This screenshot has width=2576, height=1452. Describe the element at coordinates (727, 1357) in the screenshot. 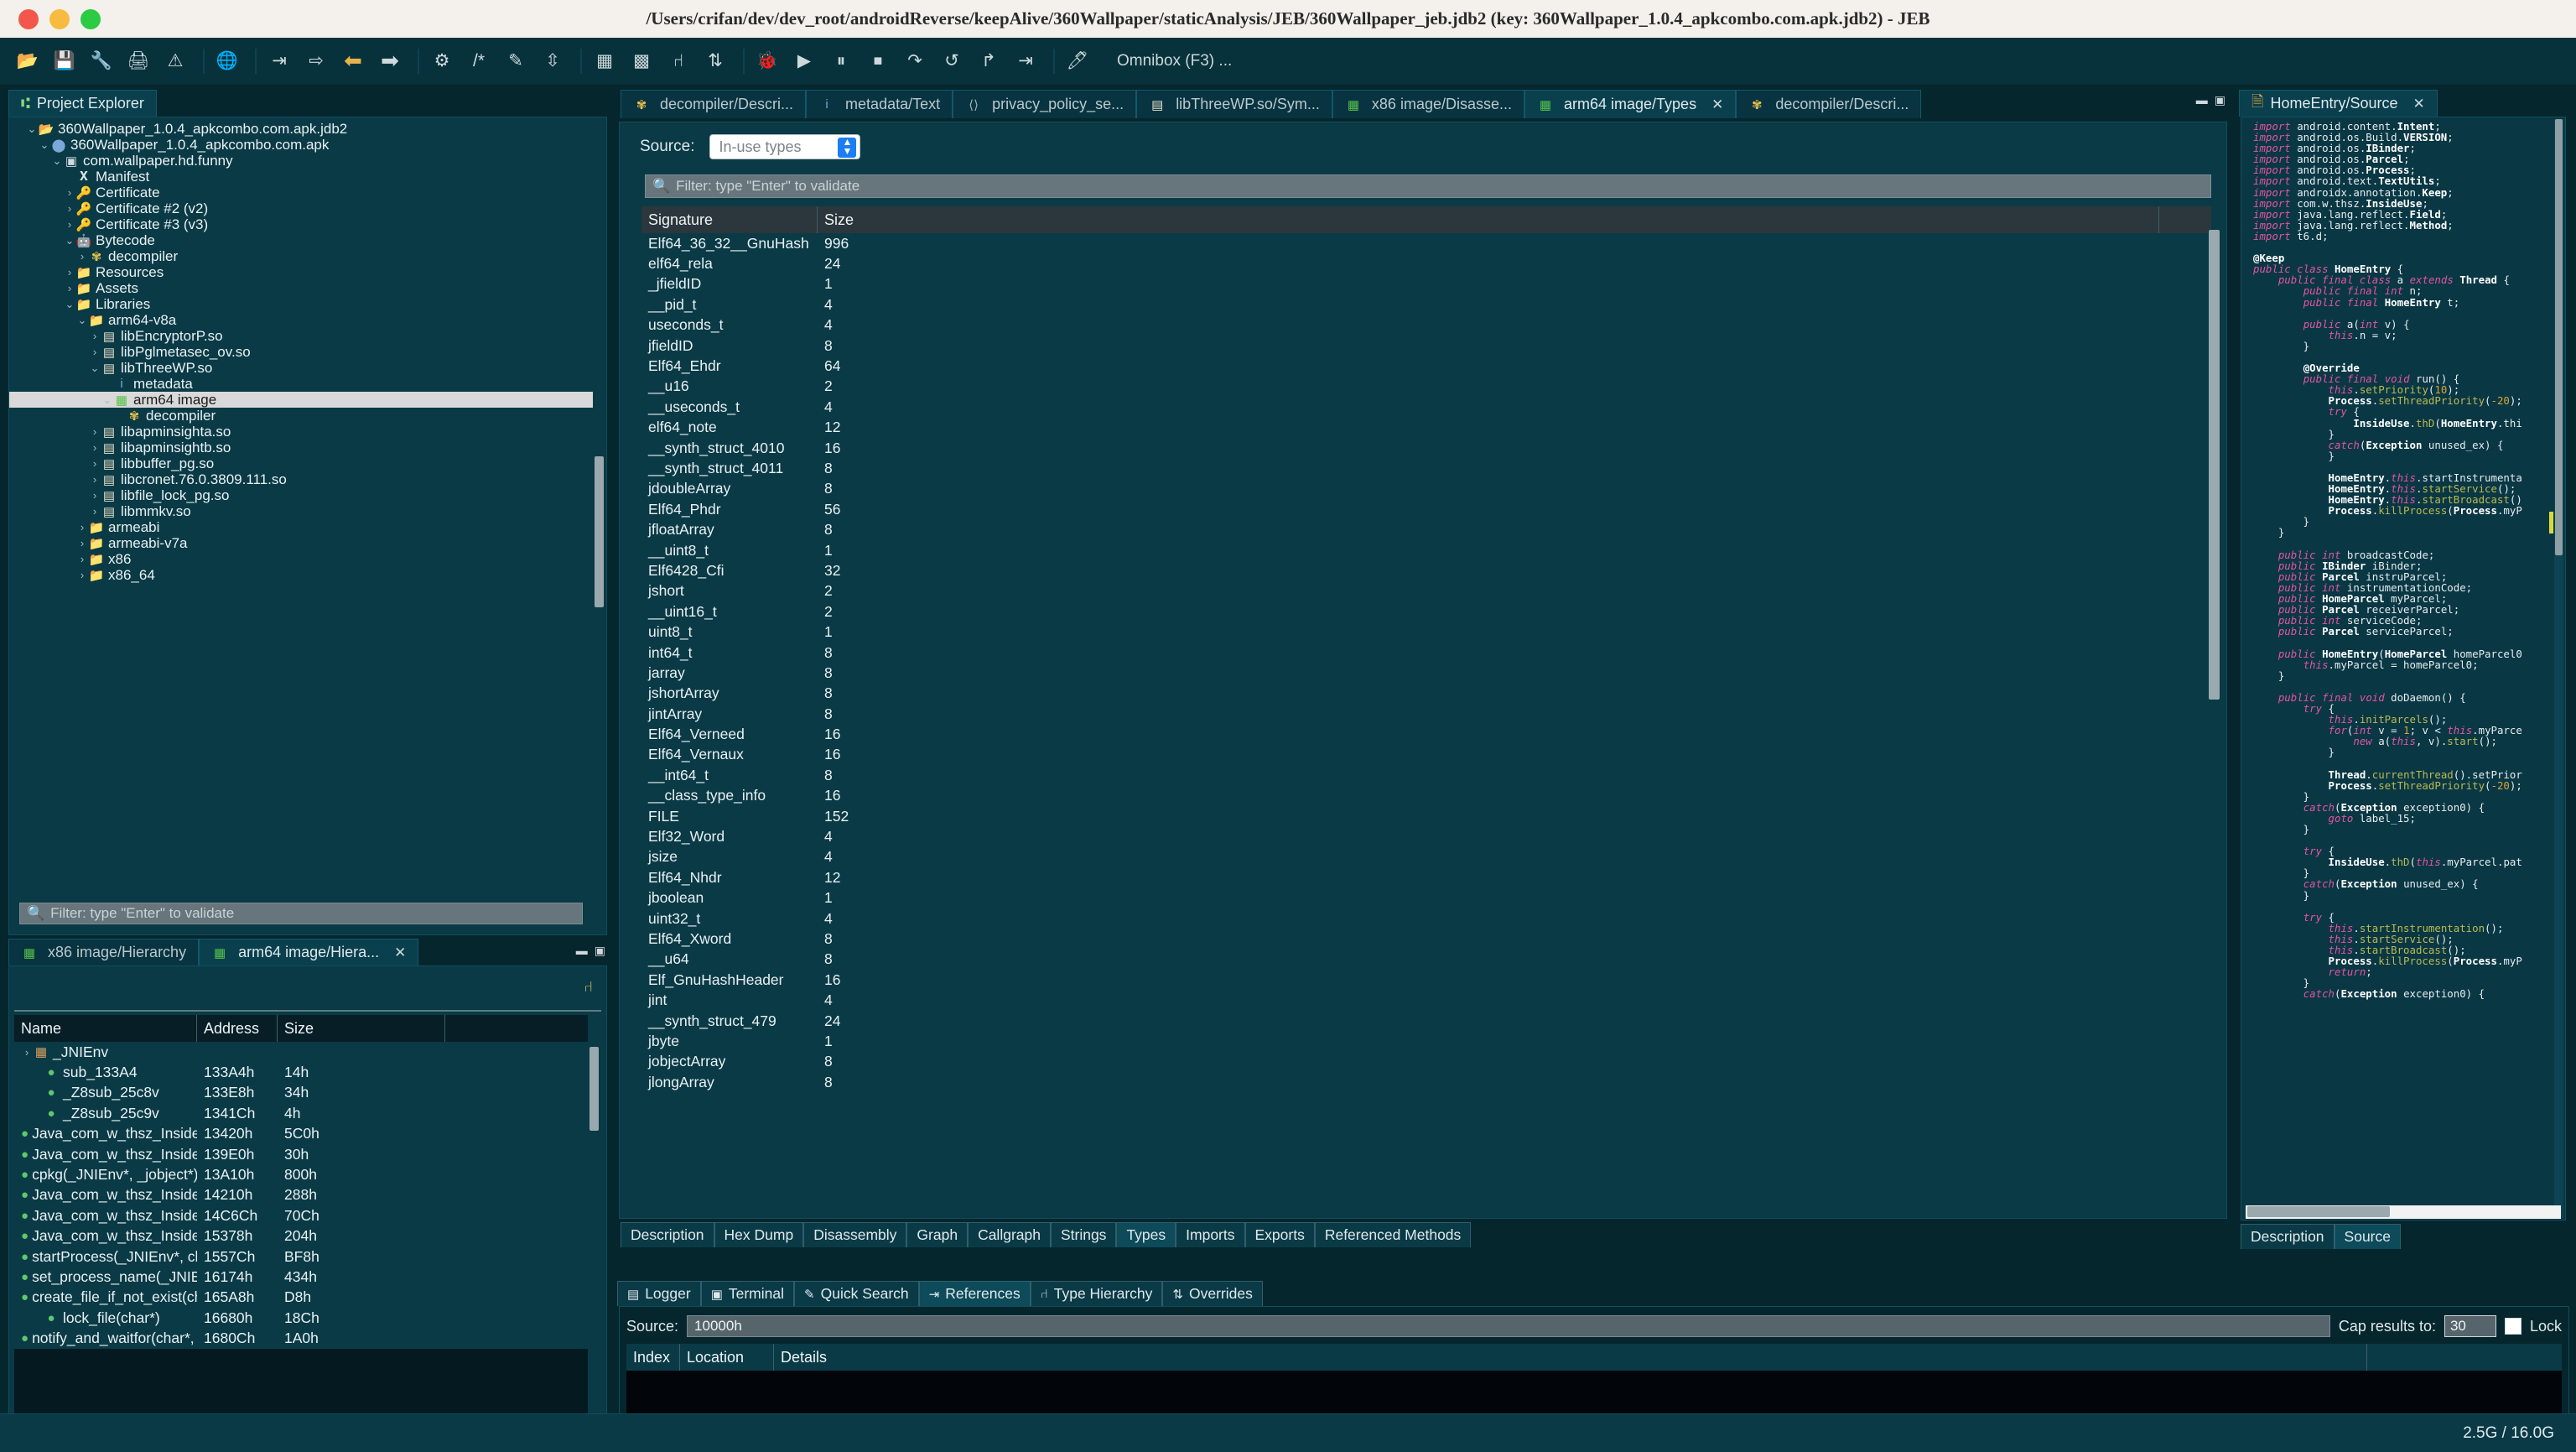

I see `column-header-location: Location` at that location.